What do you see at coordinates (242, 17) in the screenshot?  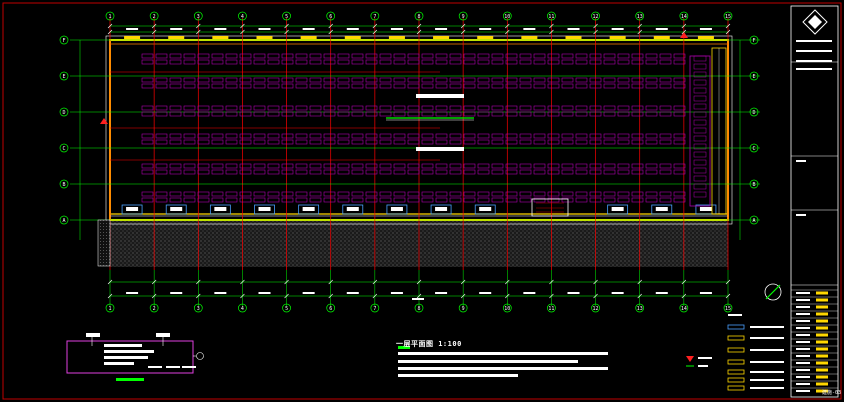 I see `axis-bubble-label: 4` at bounding box center [242, 17].